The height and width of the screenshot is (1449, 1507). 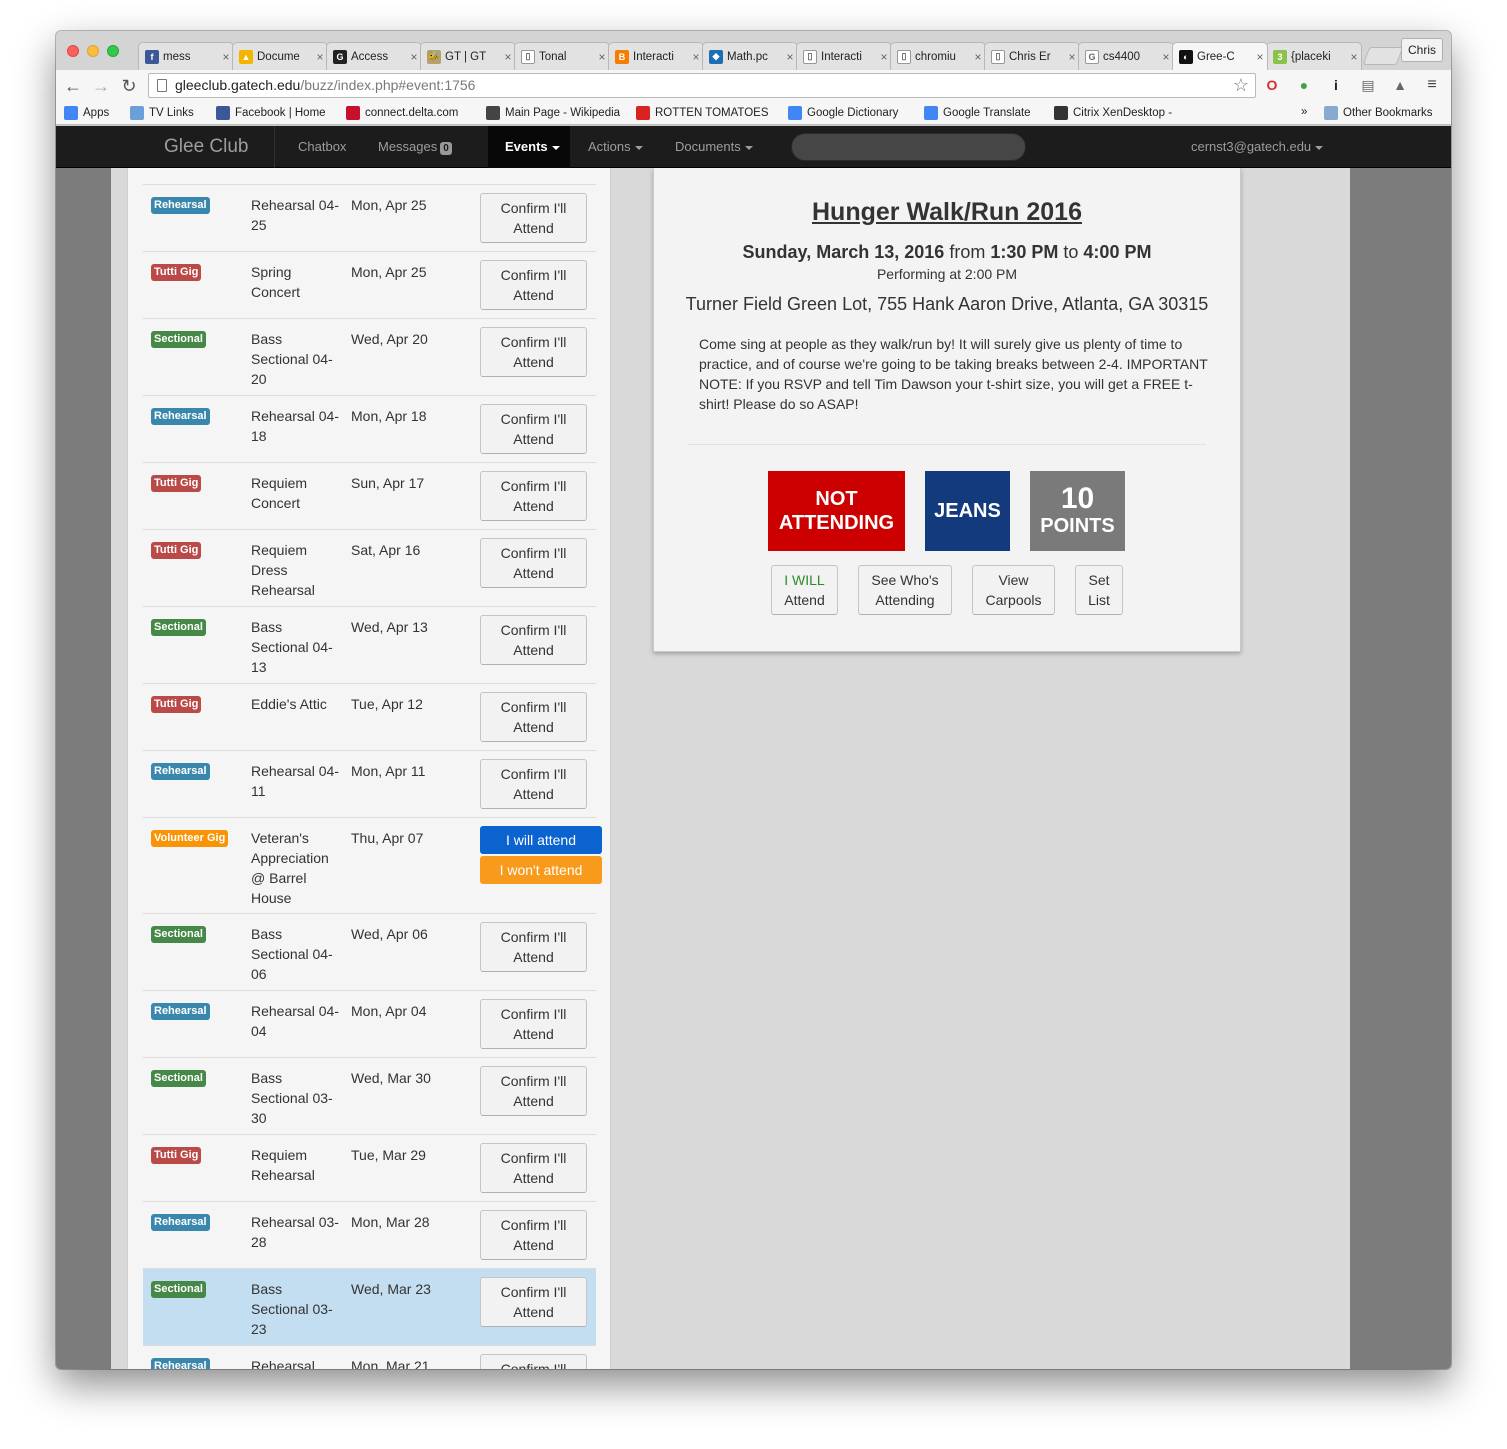 What do you see at coordinates (297, 1098) in the screenshot?
I see `event-name: Bass Sectional 03-30` at bounding box center [297, 1098].